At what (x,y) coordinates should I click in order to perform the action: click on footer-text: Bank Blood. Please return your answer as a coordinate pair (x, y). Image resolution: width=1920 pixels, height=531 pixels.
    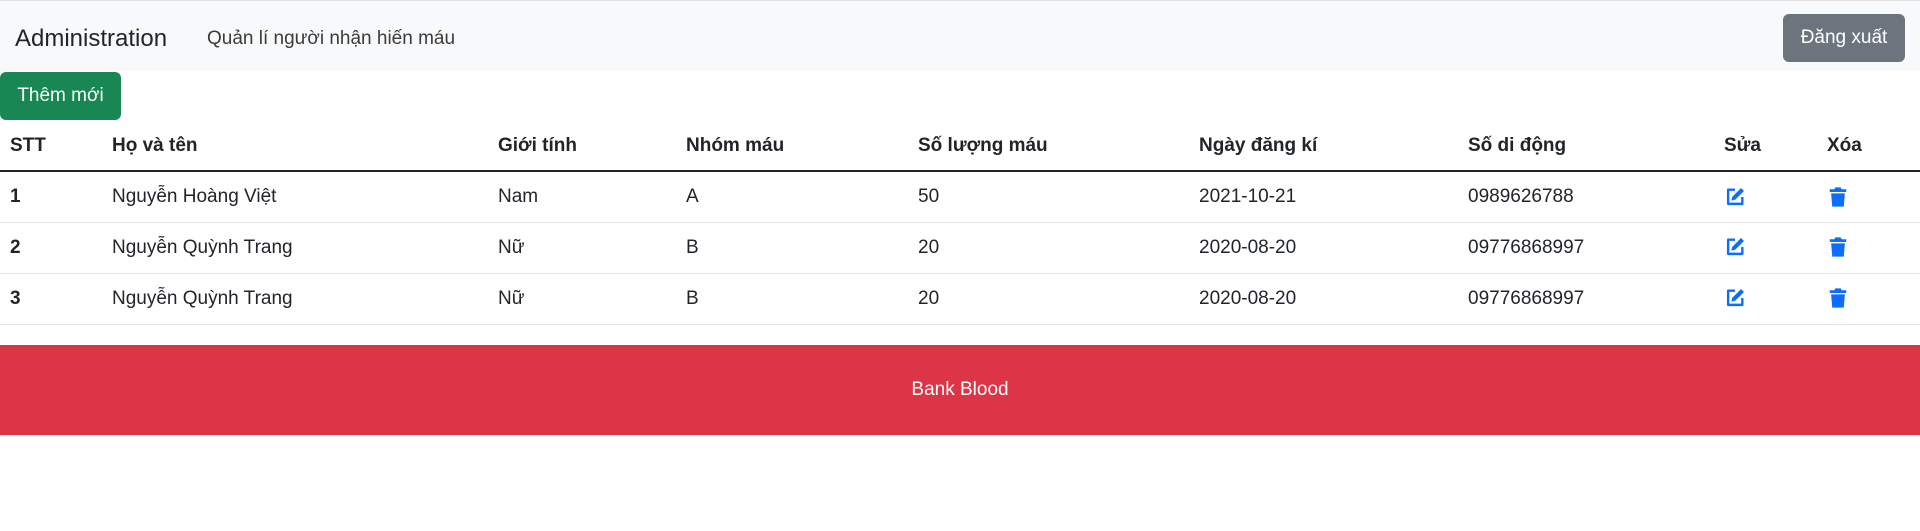
    Looking at the image, I should click on (960, 389).